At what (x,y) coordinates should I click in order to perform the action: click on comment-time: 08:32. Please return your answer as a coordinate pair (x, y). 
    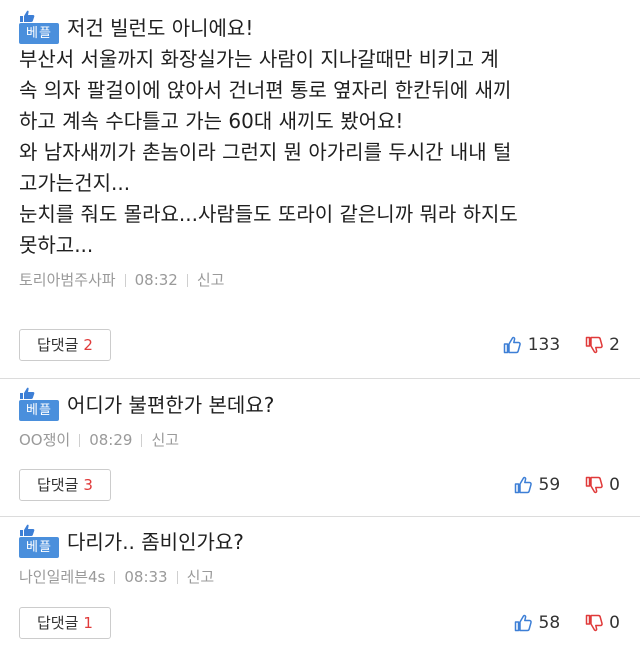
    Looking at the image, I should click on (156, 280).